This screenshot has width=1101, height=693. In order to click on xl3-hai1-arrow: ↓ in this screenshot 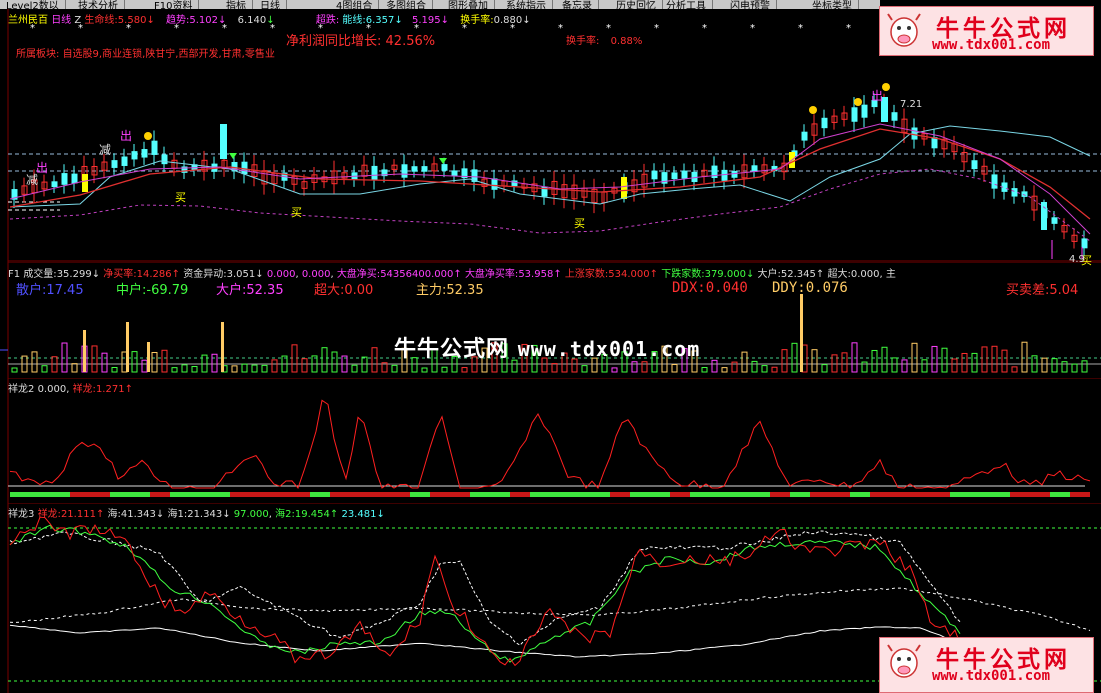, I will do `click(226, 514)`.